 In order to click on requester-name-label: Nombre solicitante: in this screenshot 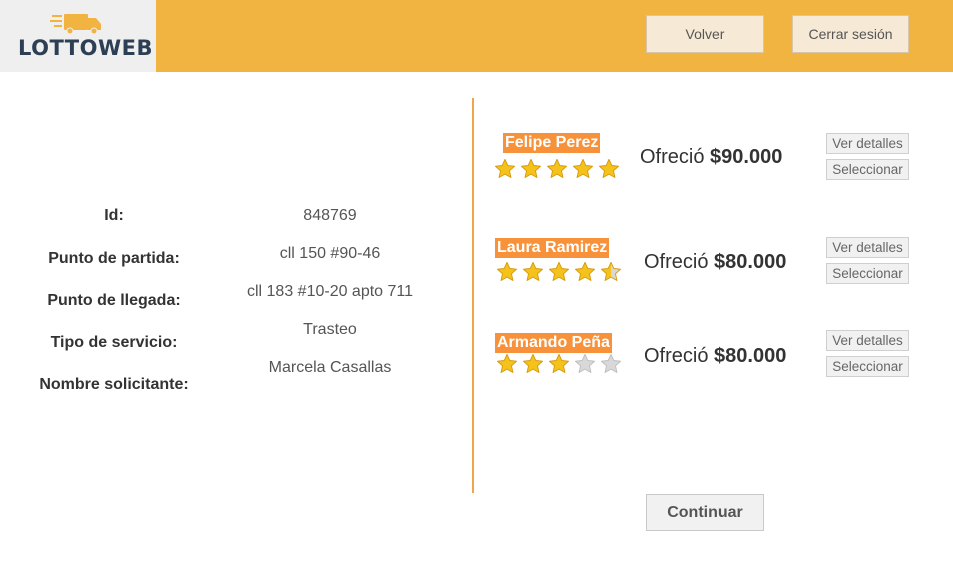, I will do `click(114, 384)`.